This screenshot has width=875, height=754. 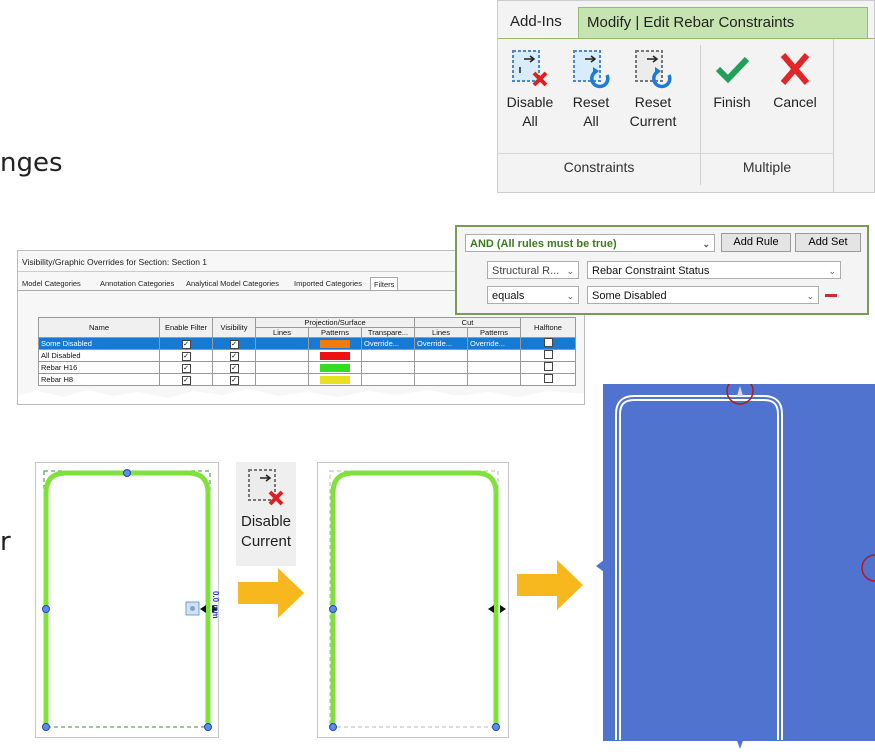 I want to click on rule-operator-dropdown: equals ⌄, so click(x=533, y=295).